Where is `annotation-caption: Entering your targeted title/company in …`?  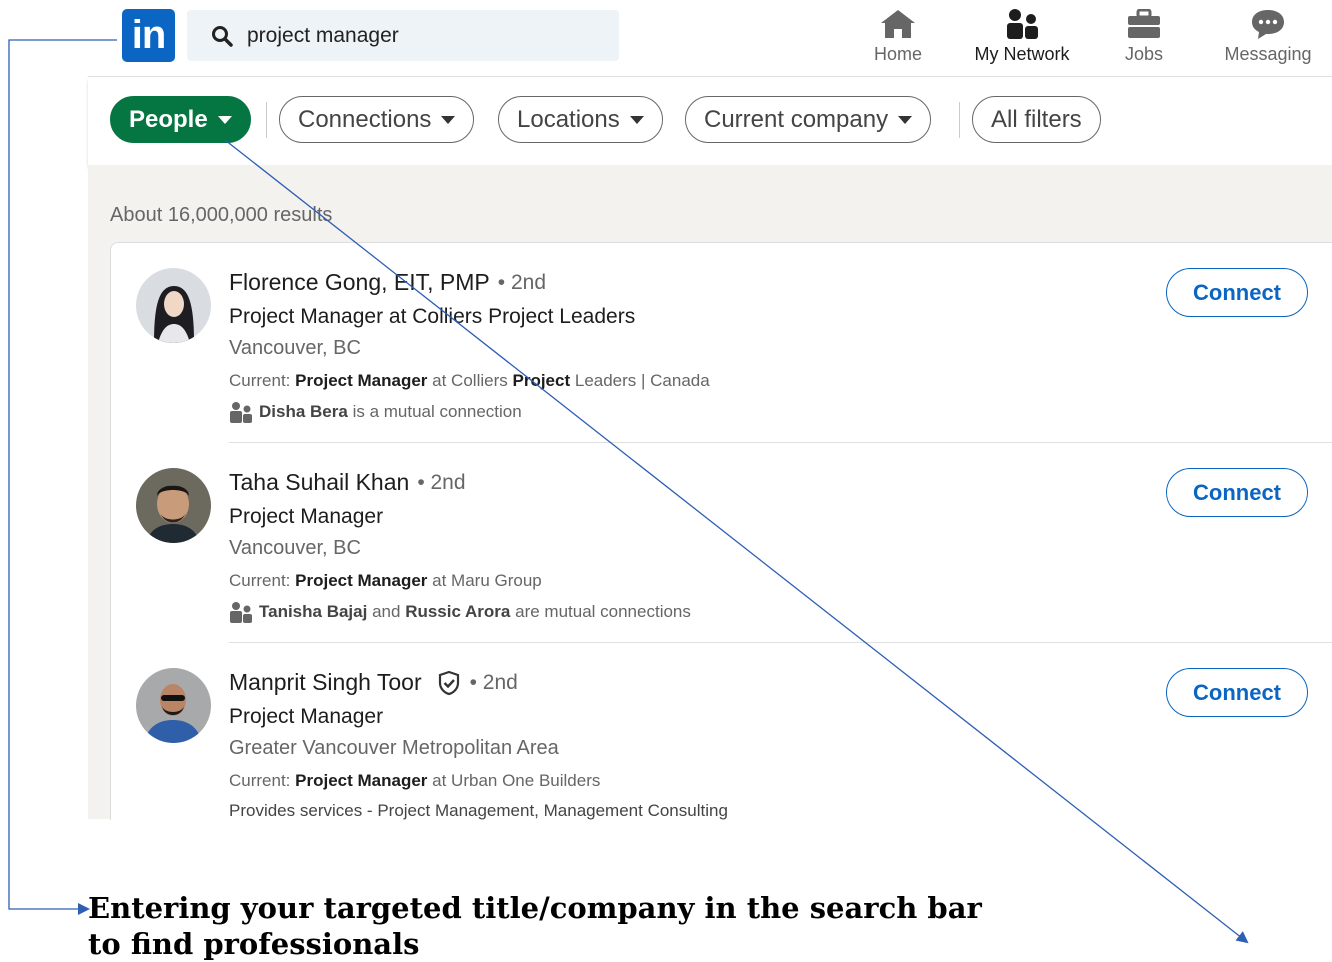
annotation-caption: Entering your targeted title/company in … is located at coordinates (568, 926).